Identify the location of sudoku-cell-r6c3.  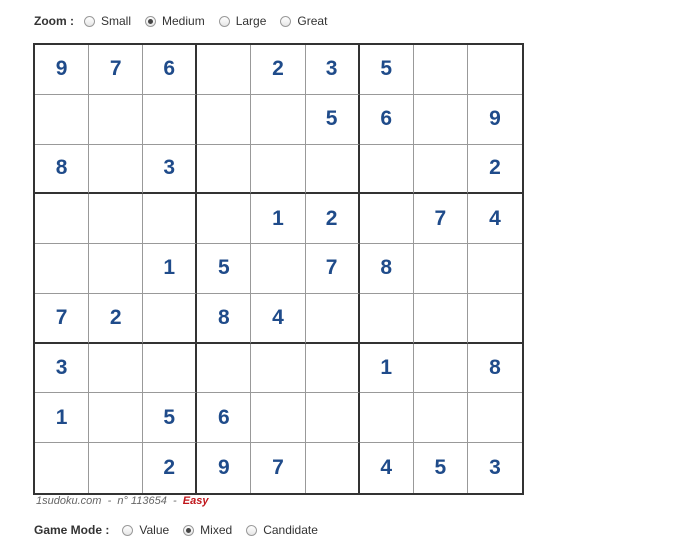
(170, 318).